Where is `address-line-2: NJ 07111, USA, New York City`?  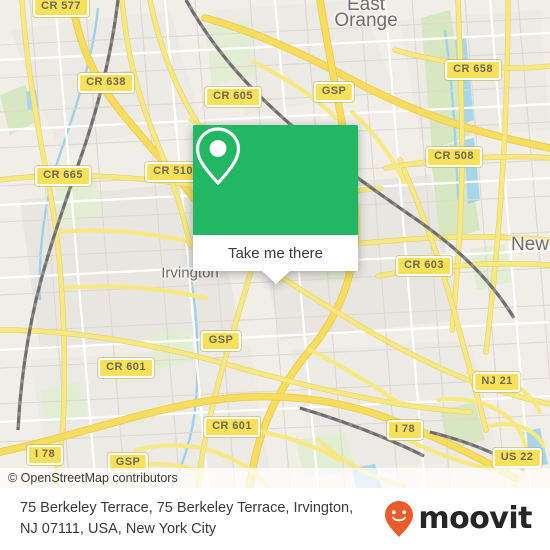 address-line-2: NJ 07111, USA, New York City is located at coordinates (118, 529).